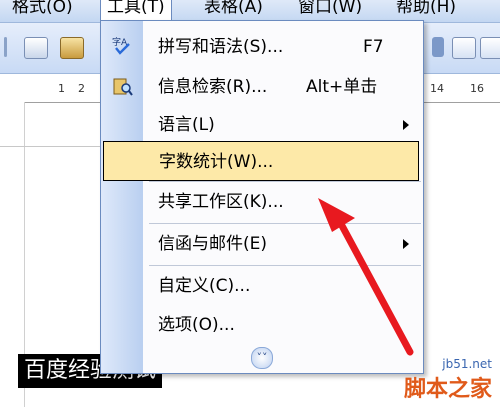 The width and height of the screenshot is (500, 407). I want to click on dropdown-arrow-icon, so click(438, 47).